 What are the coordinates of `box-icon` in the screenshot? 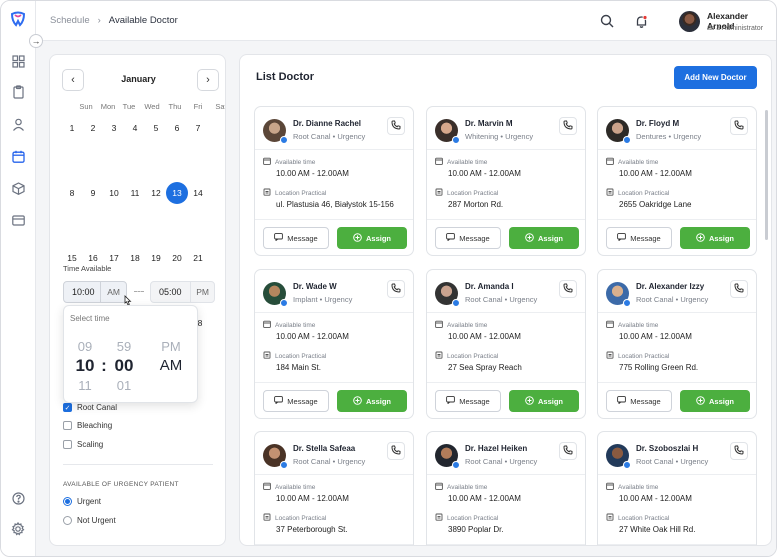 It's located at (18, 188).